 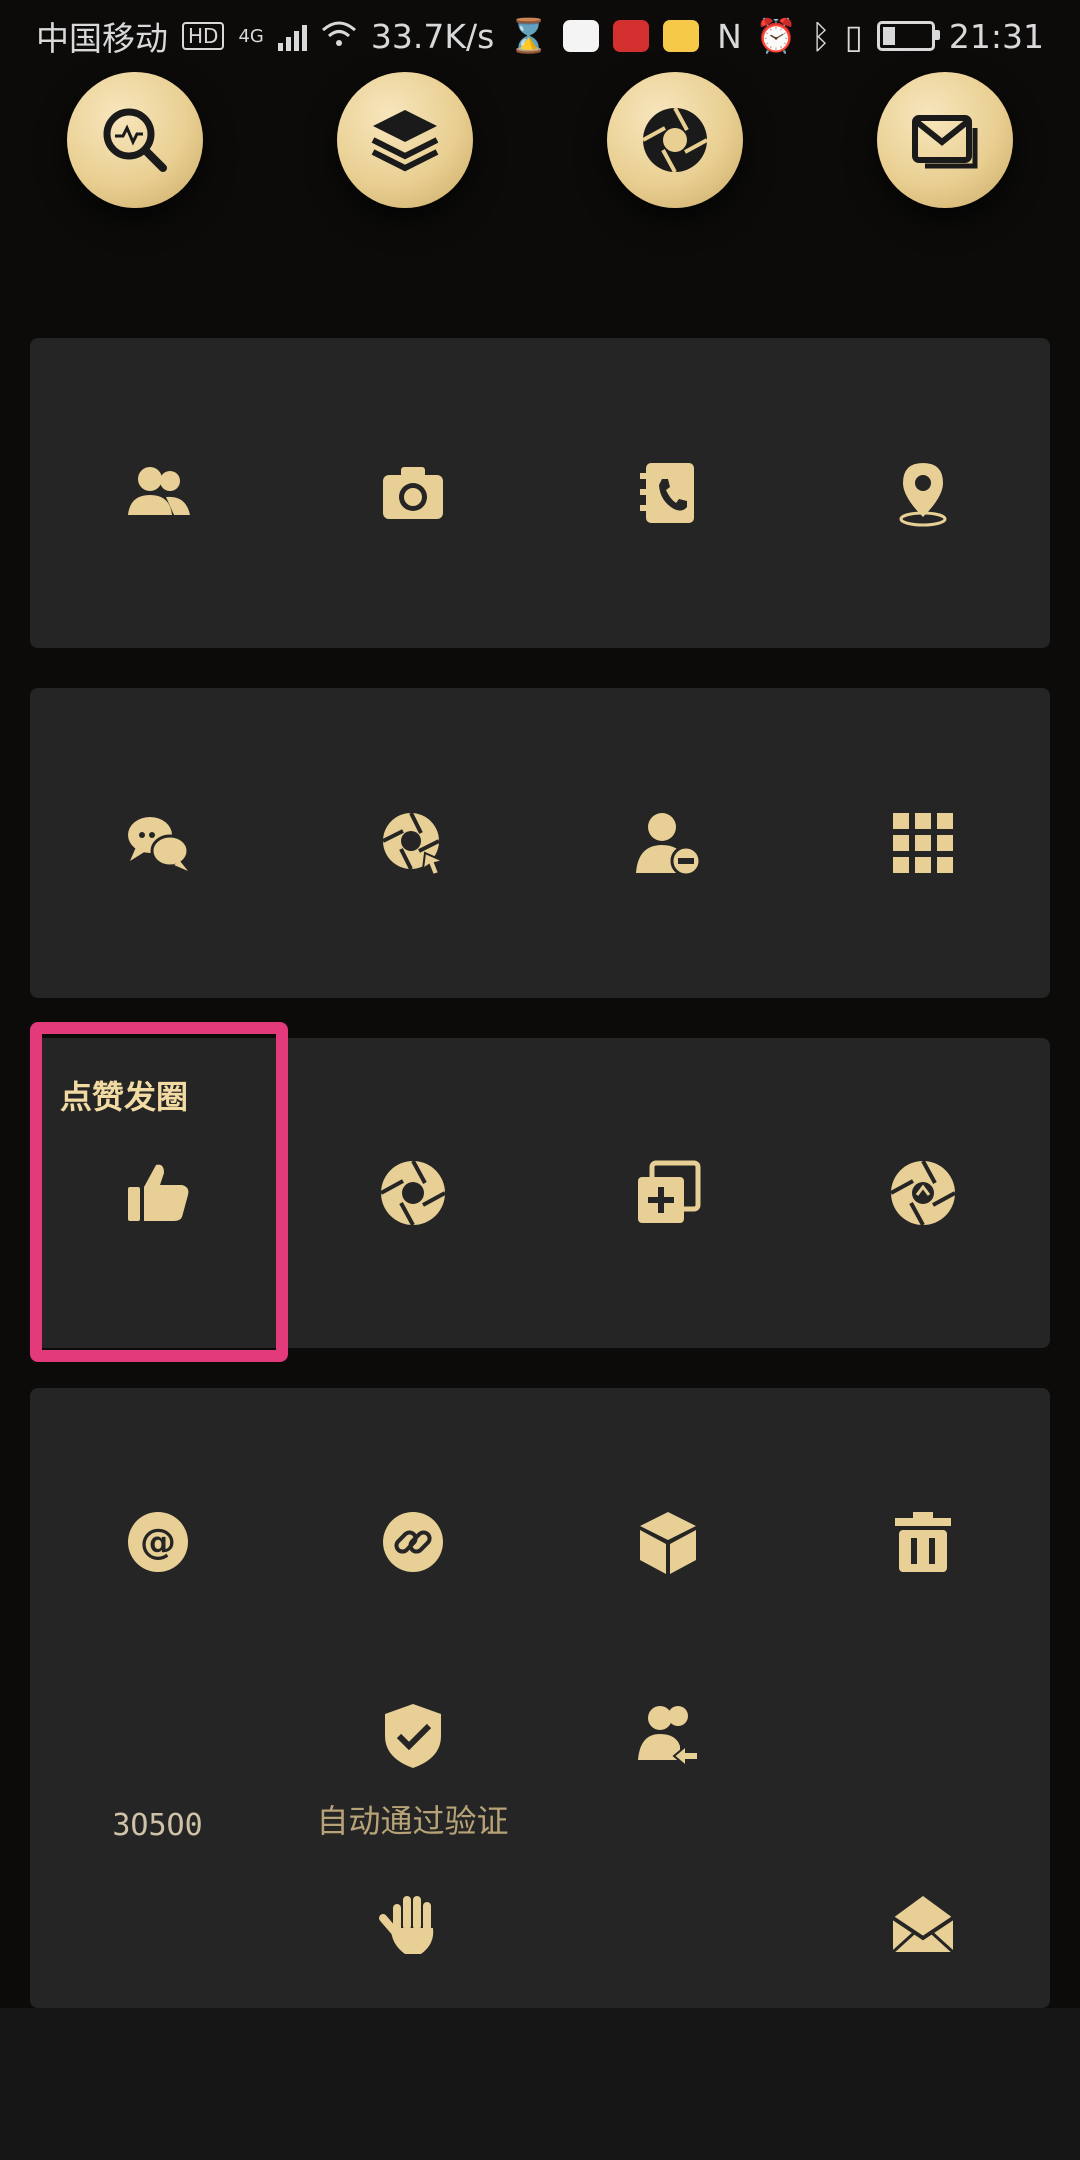 I want to click on status-bar: 中国移动 HD 4G 33.7K/s ⌛ N ⏰ ᛒ ▯ 21:31, so click(x=540, y=36).